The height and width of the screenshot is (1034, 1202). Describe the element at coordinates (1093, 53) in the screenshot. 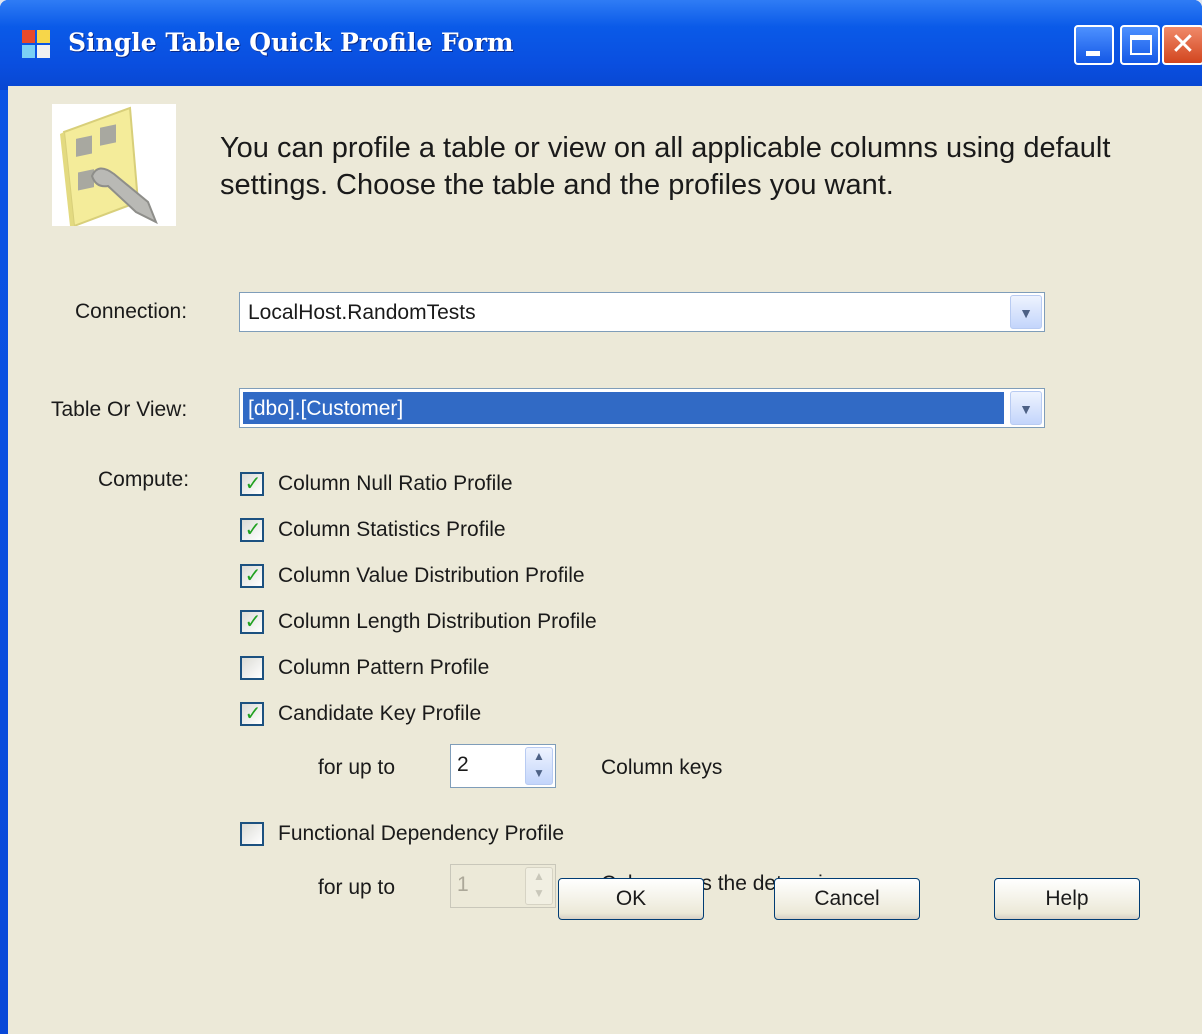

I see `minimize-icon` at that location.